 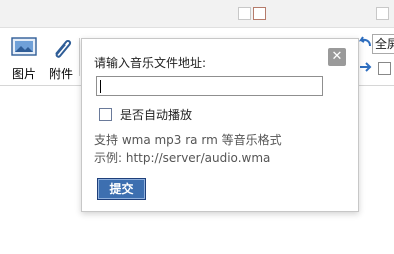 I want to click on attachment-button-label: 附件, so click(x=60, y=74).